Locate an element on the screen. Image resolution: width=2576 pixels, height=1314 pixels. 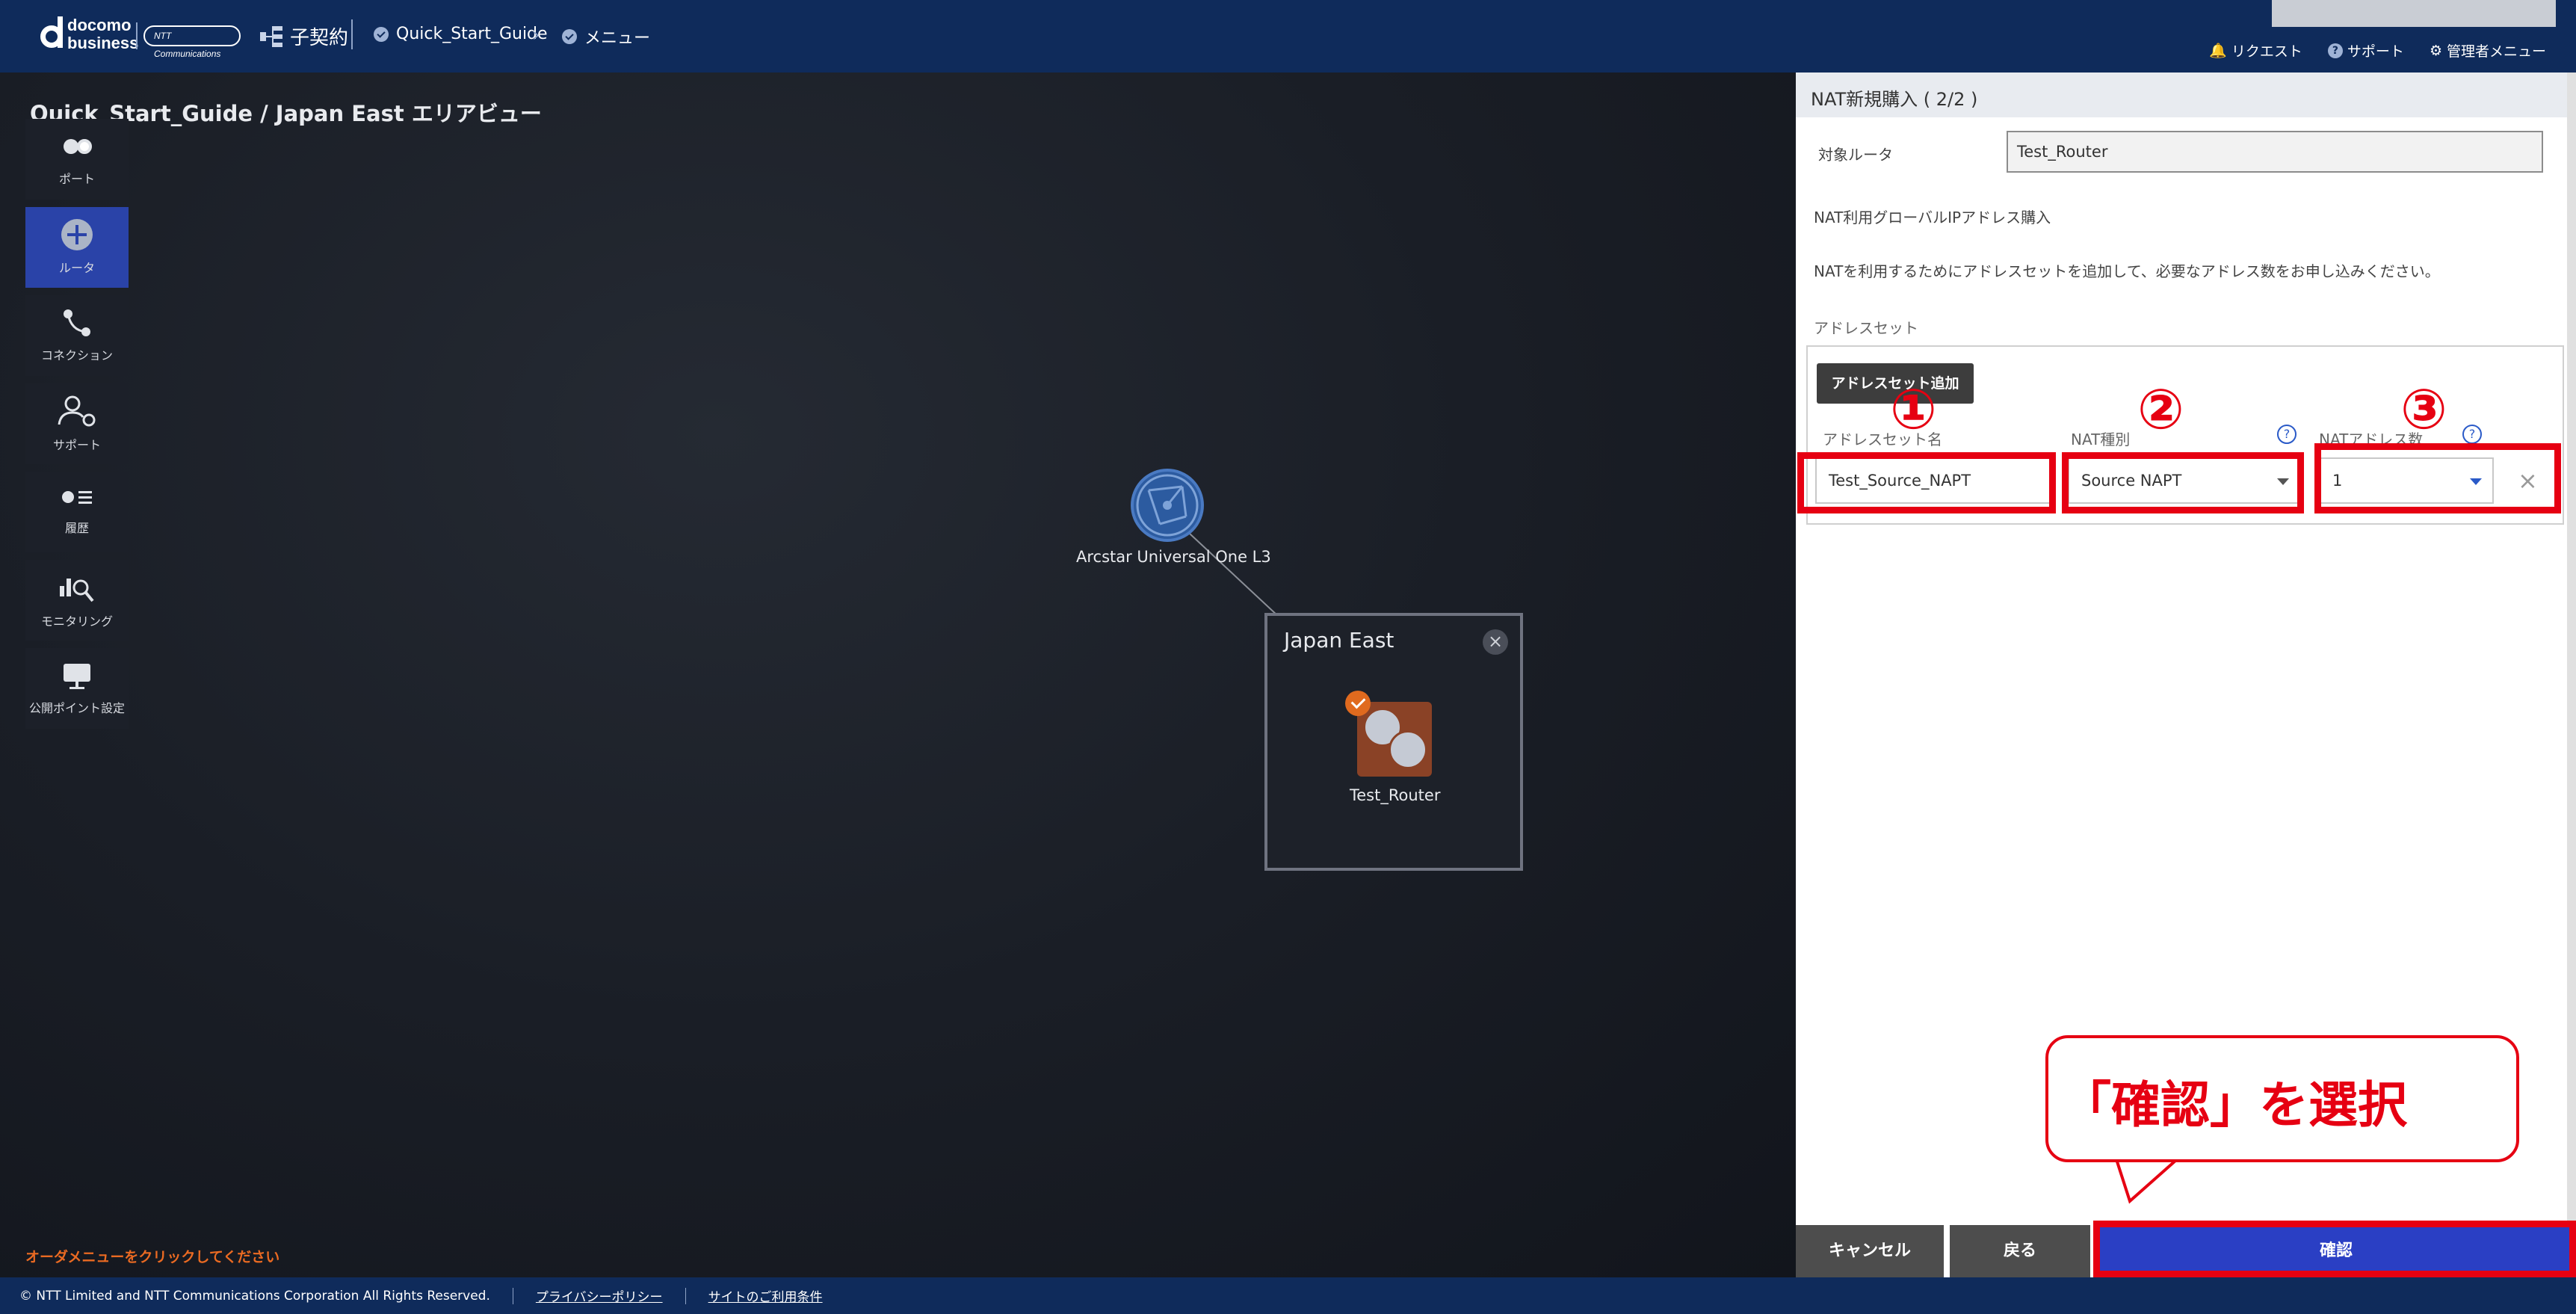
tree-icon is located at coordinates (271, 37).